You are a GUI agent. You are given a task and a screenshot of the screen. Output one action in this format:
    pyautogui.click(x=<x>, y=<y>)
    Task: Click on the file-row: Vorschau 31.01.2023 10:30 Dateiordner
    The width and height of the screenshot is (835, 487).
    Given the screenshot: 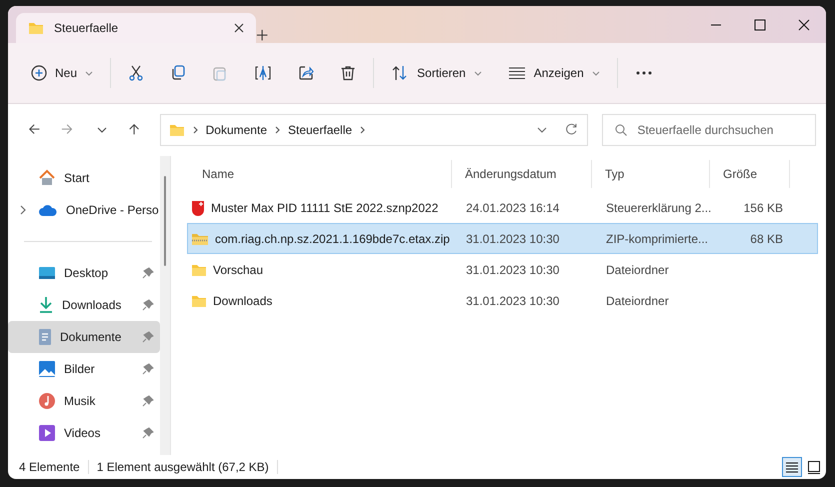 What is the action you would take?
    pyautogui.click(x=502, y=269)
    